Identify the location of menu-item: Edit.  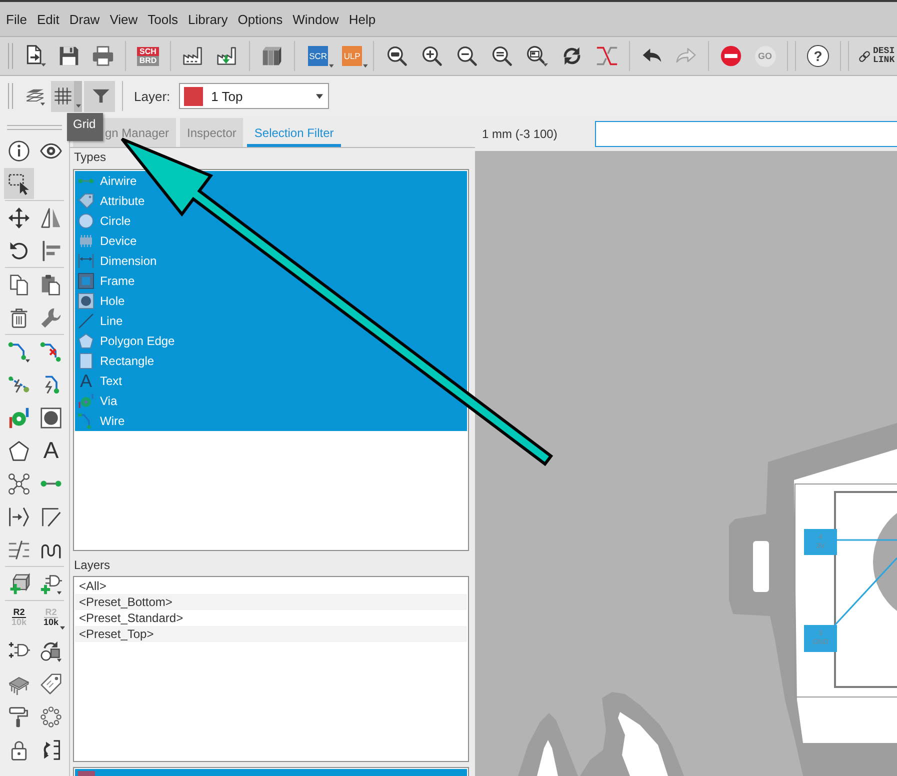
(48, 19).